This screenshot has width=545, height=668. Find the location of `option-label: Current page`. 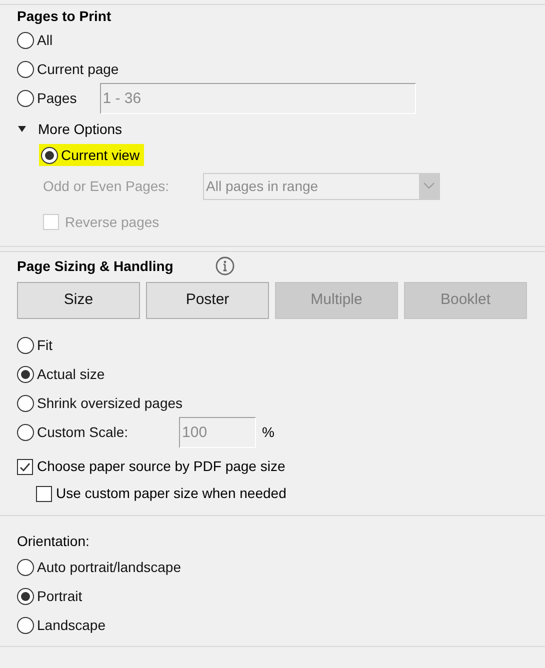

option-label: Current page is located at coordinates (78, 69).